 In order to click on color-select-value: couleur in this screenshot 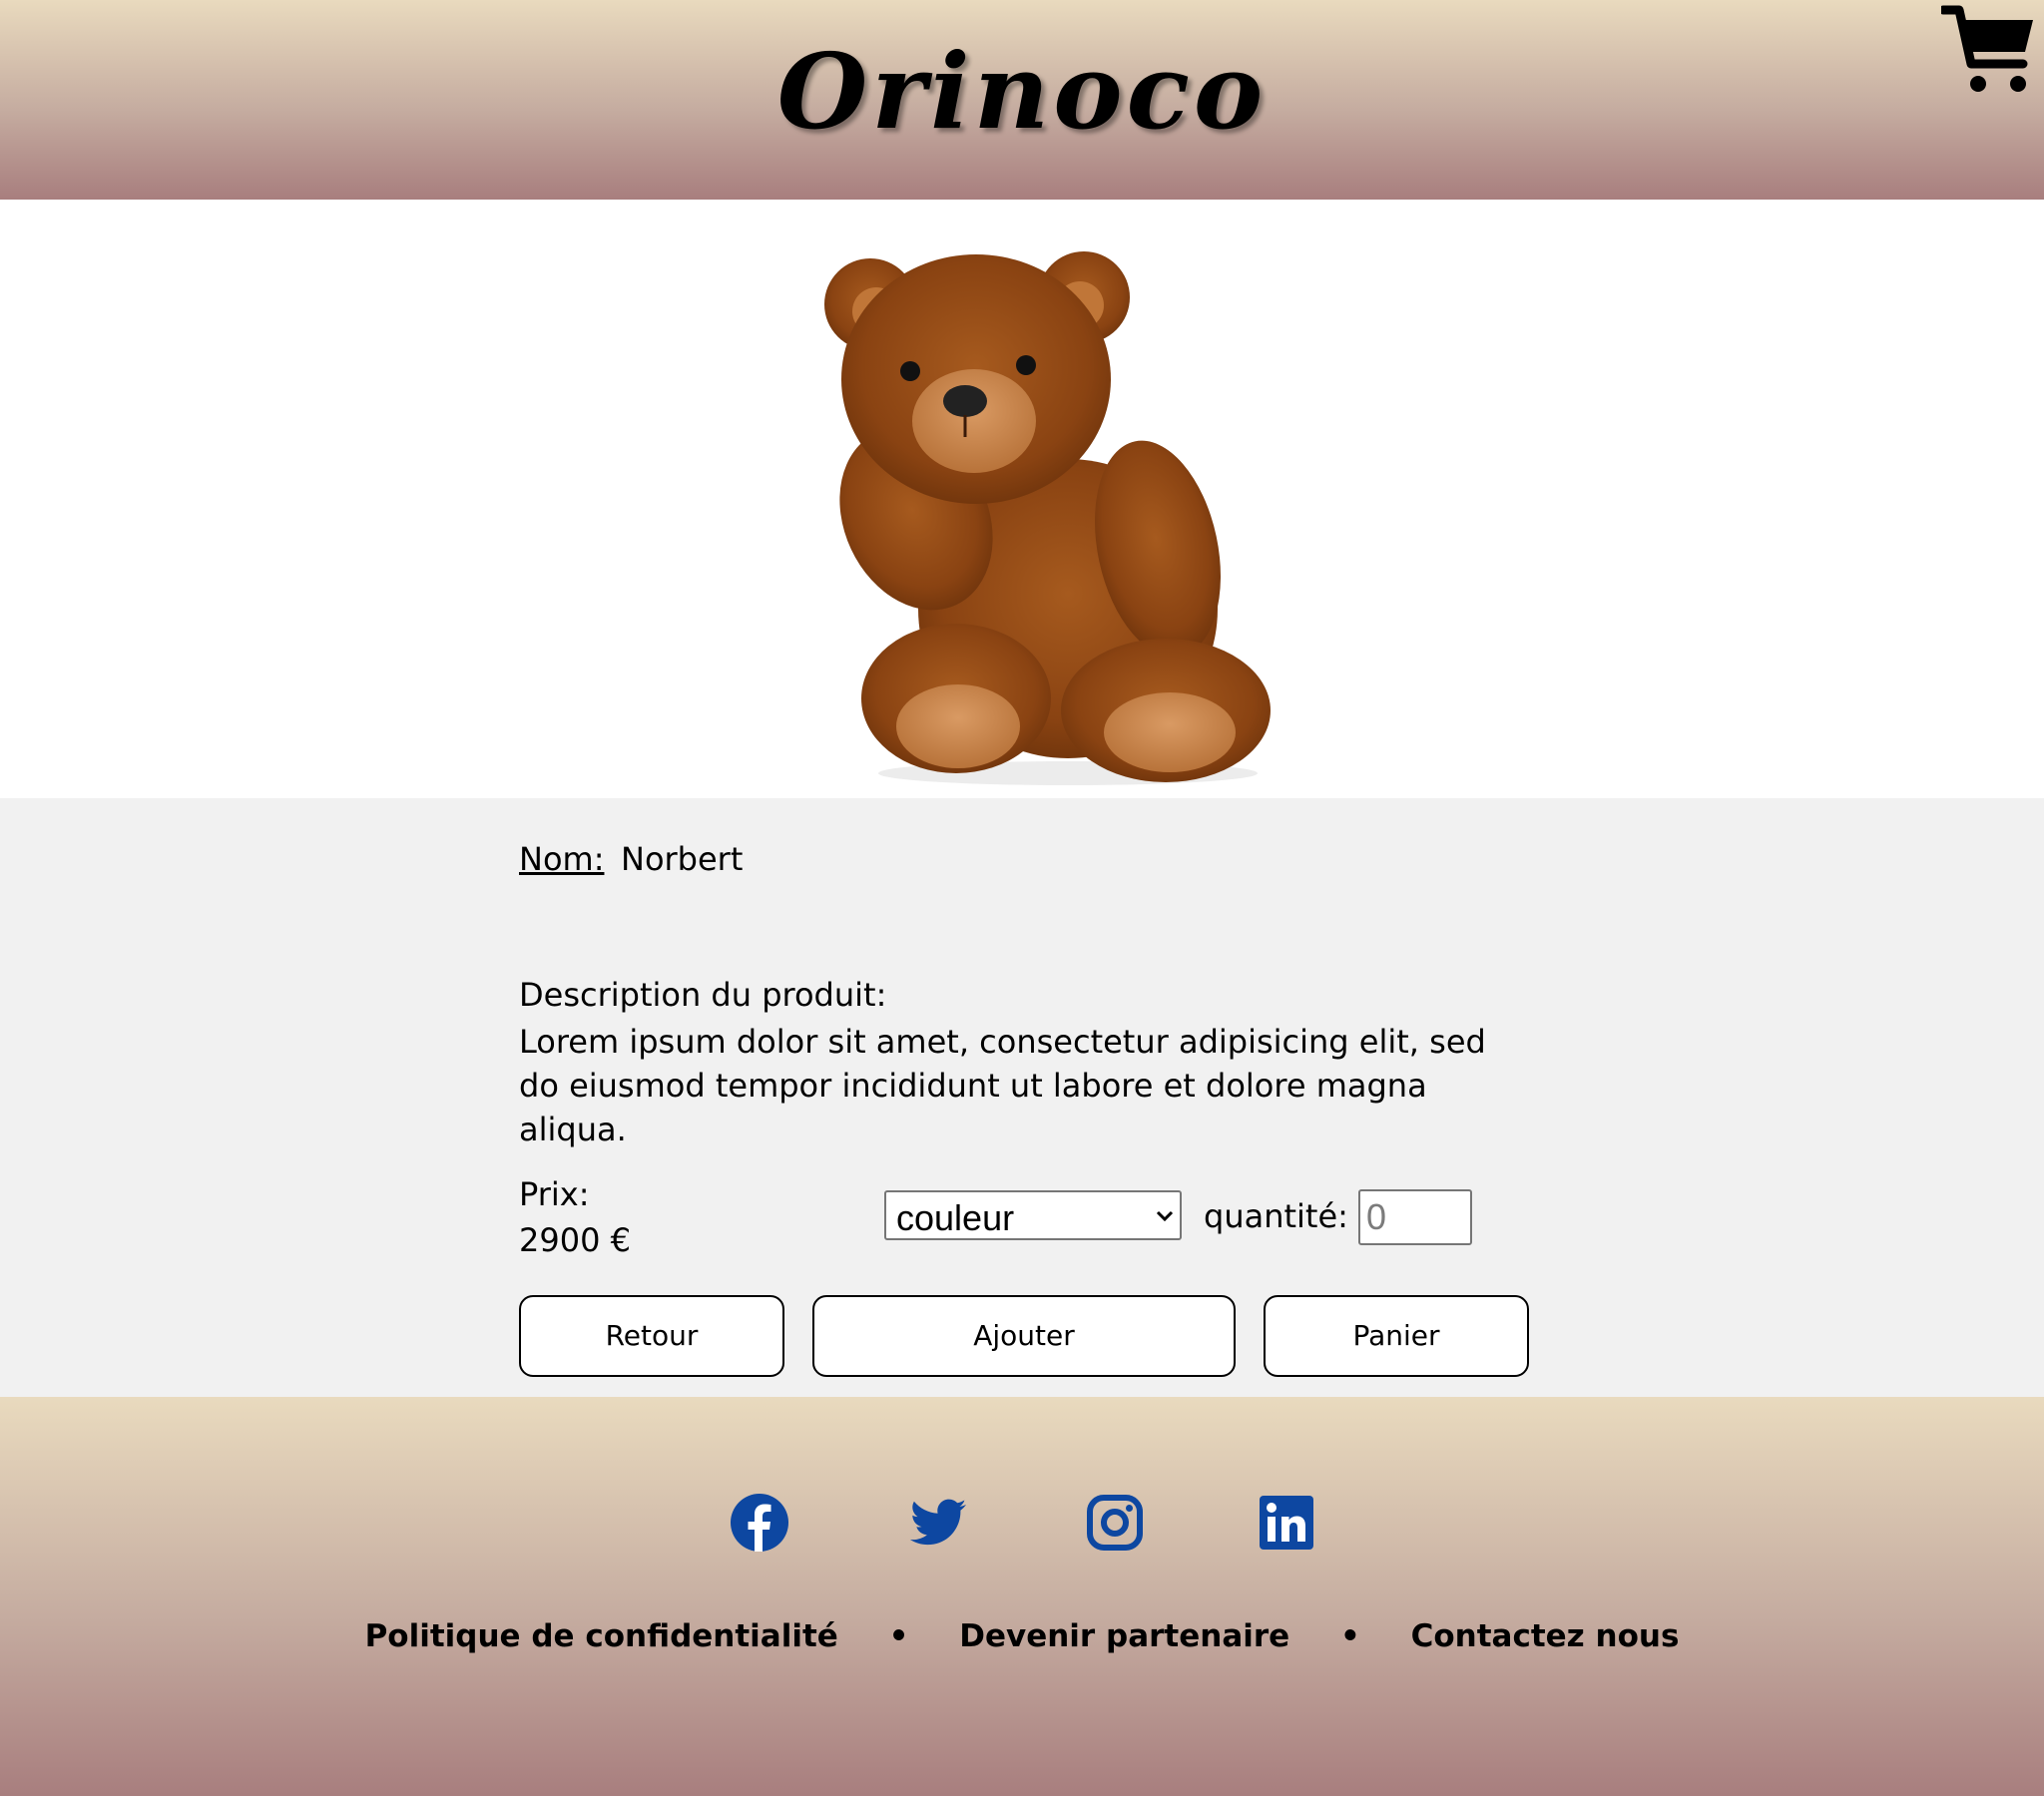, I will do `click(955, 1217)`.